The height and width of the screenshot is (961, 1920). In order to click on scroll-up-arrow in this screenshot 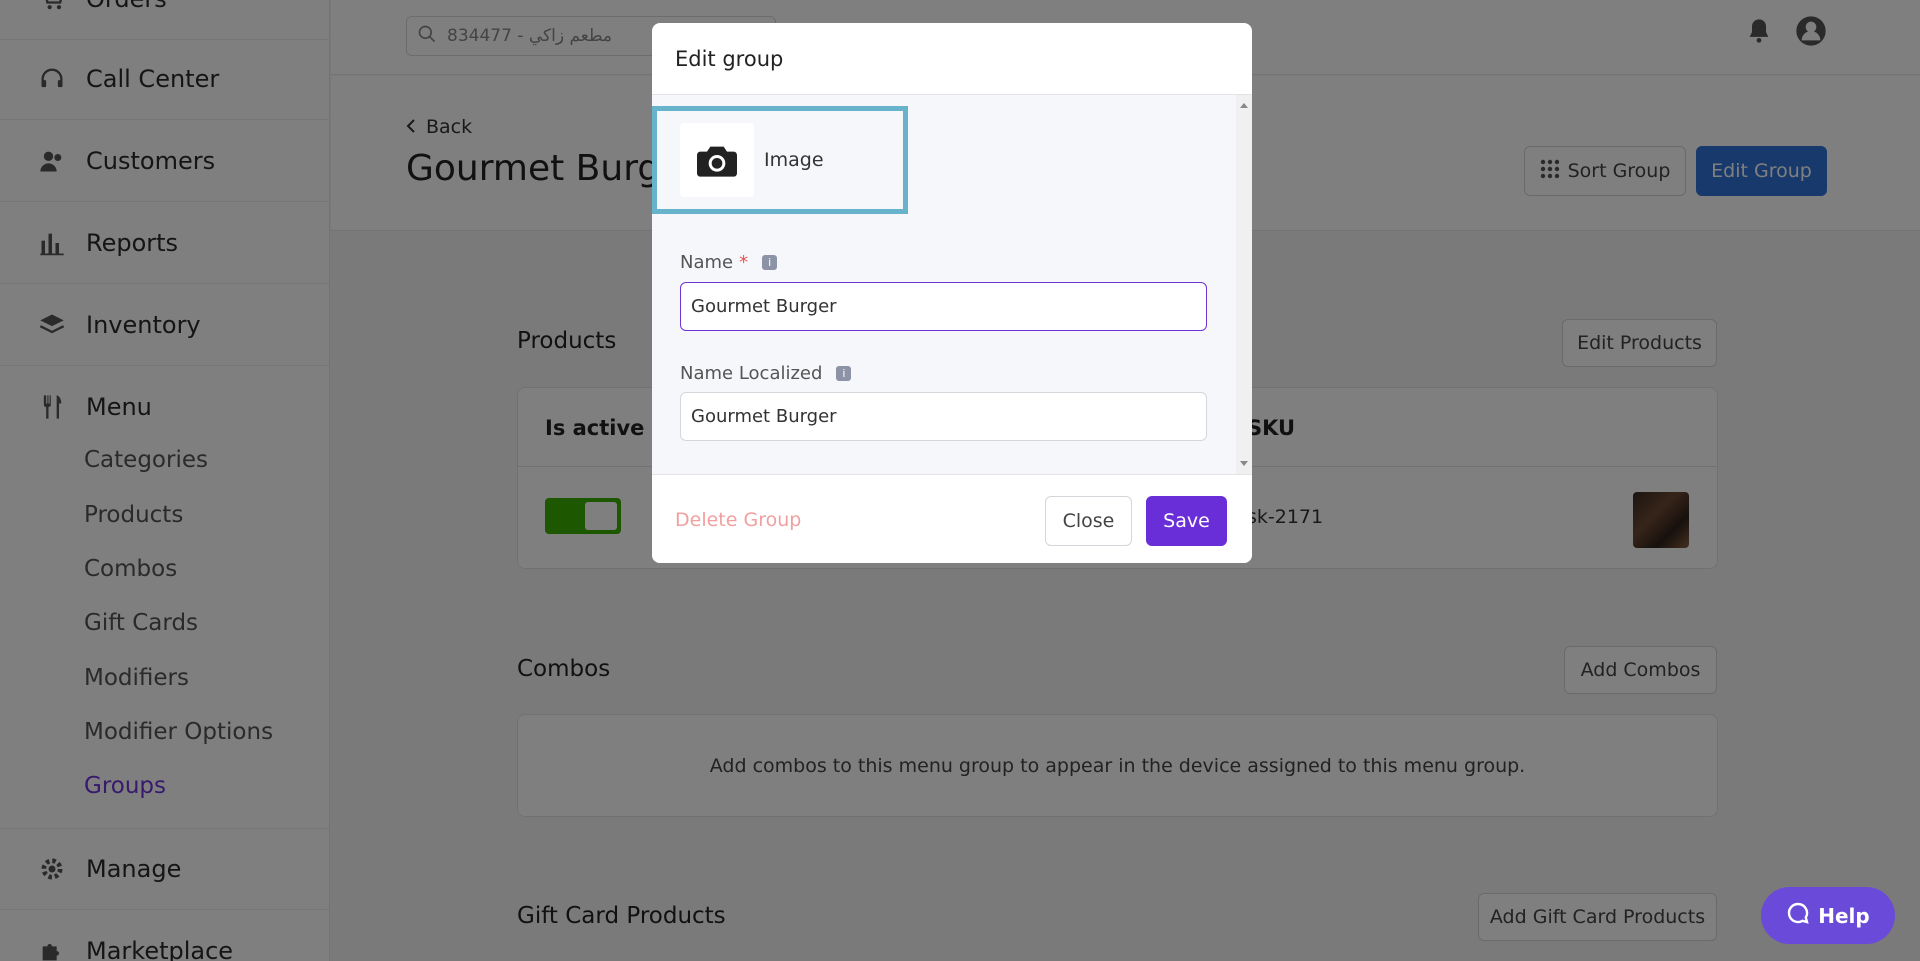, I will do `click(1244, 105)`.